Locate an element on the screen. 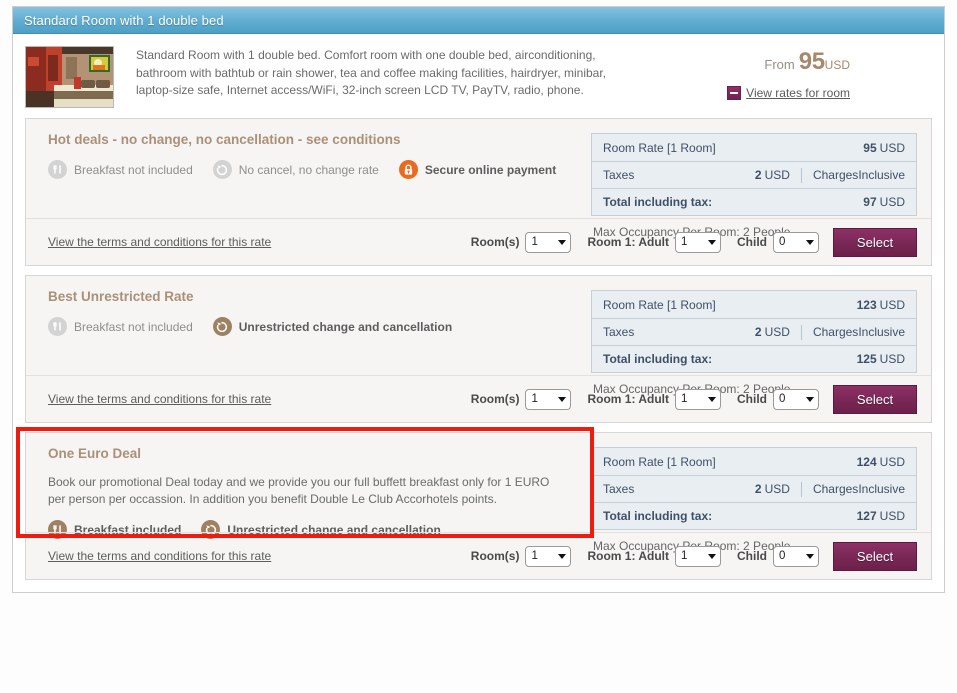 The image size is (957, 693). from-currency: USD is located at coordinates (837, 65).